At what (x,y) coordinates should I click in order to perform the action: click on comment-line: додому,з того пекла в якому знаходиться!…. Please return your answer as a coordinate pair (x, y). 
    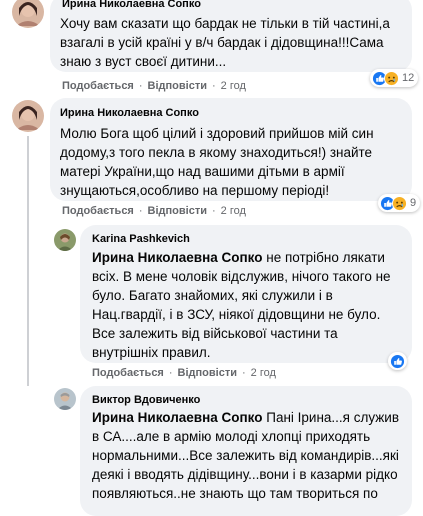
    Looking at the image, I should click on (216, 152).